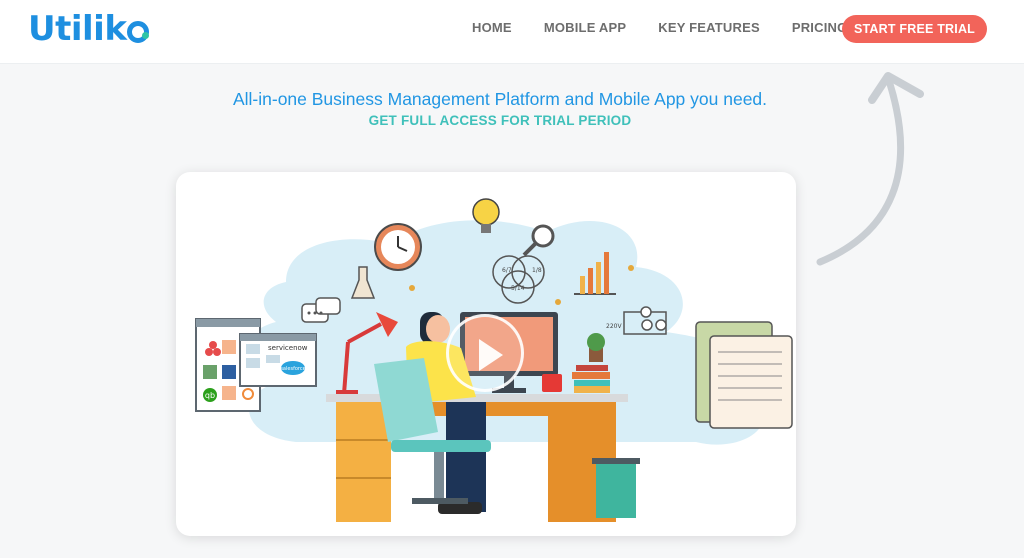 Image resolution: width=1024 pixels, height=558 pixels. Describe the element at coordinates (518, 288) in the screenshot. I see `venn-label-c: 5/14` at that location.